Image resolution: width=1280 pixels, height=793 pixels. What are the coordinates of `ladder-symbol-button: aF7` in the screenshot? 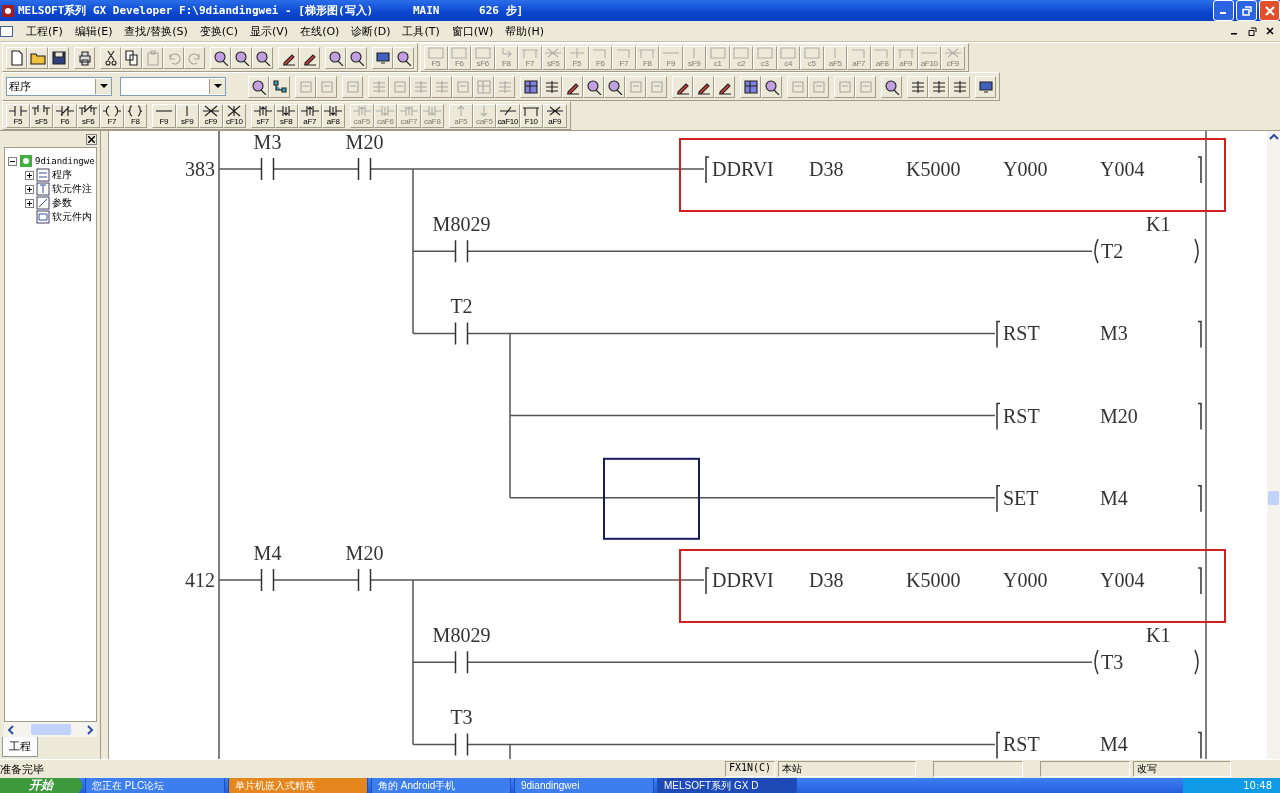 It's located at (310, 115).